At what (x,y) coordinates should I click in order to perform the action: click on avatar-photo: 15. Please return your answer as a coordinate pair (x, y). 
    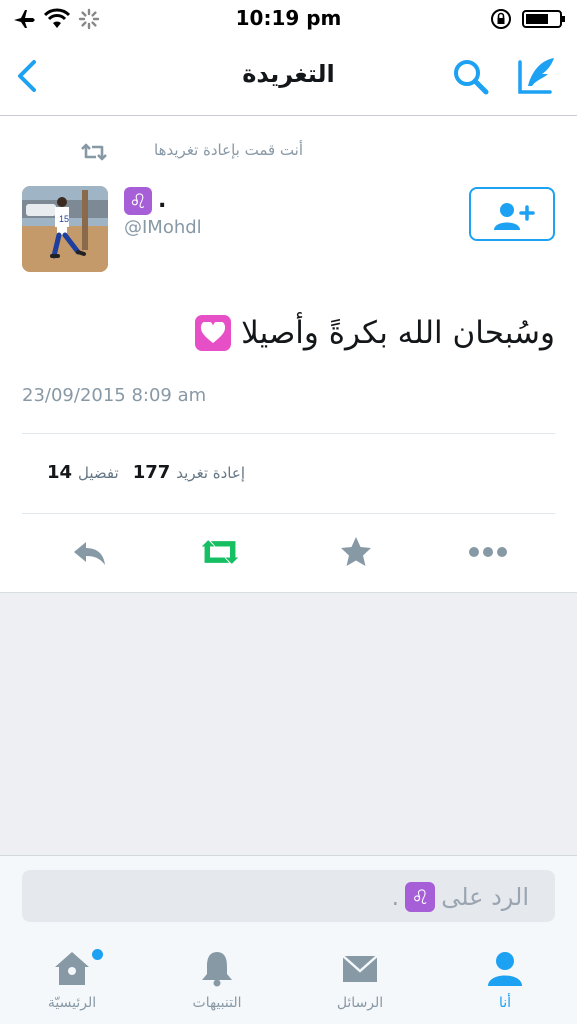
    Looking at the image, I should click on (65, 229).